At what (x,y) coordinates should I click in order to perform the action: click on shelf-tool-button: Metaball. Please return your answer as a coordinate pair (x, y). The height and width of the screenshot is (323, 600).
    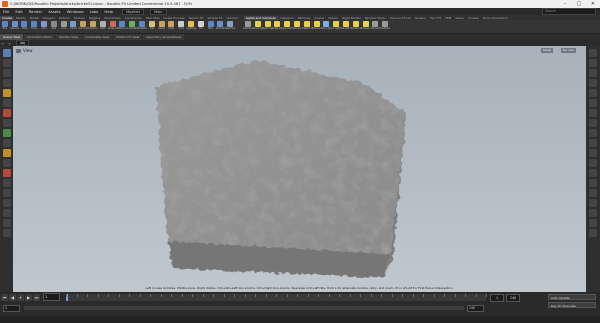
    Looking at the image, I should click on (142, 26).